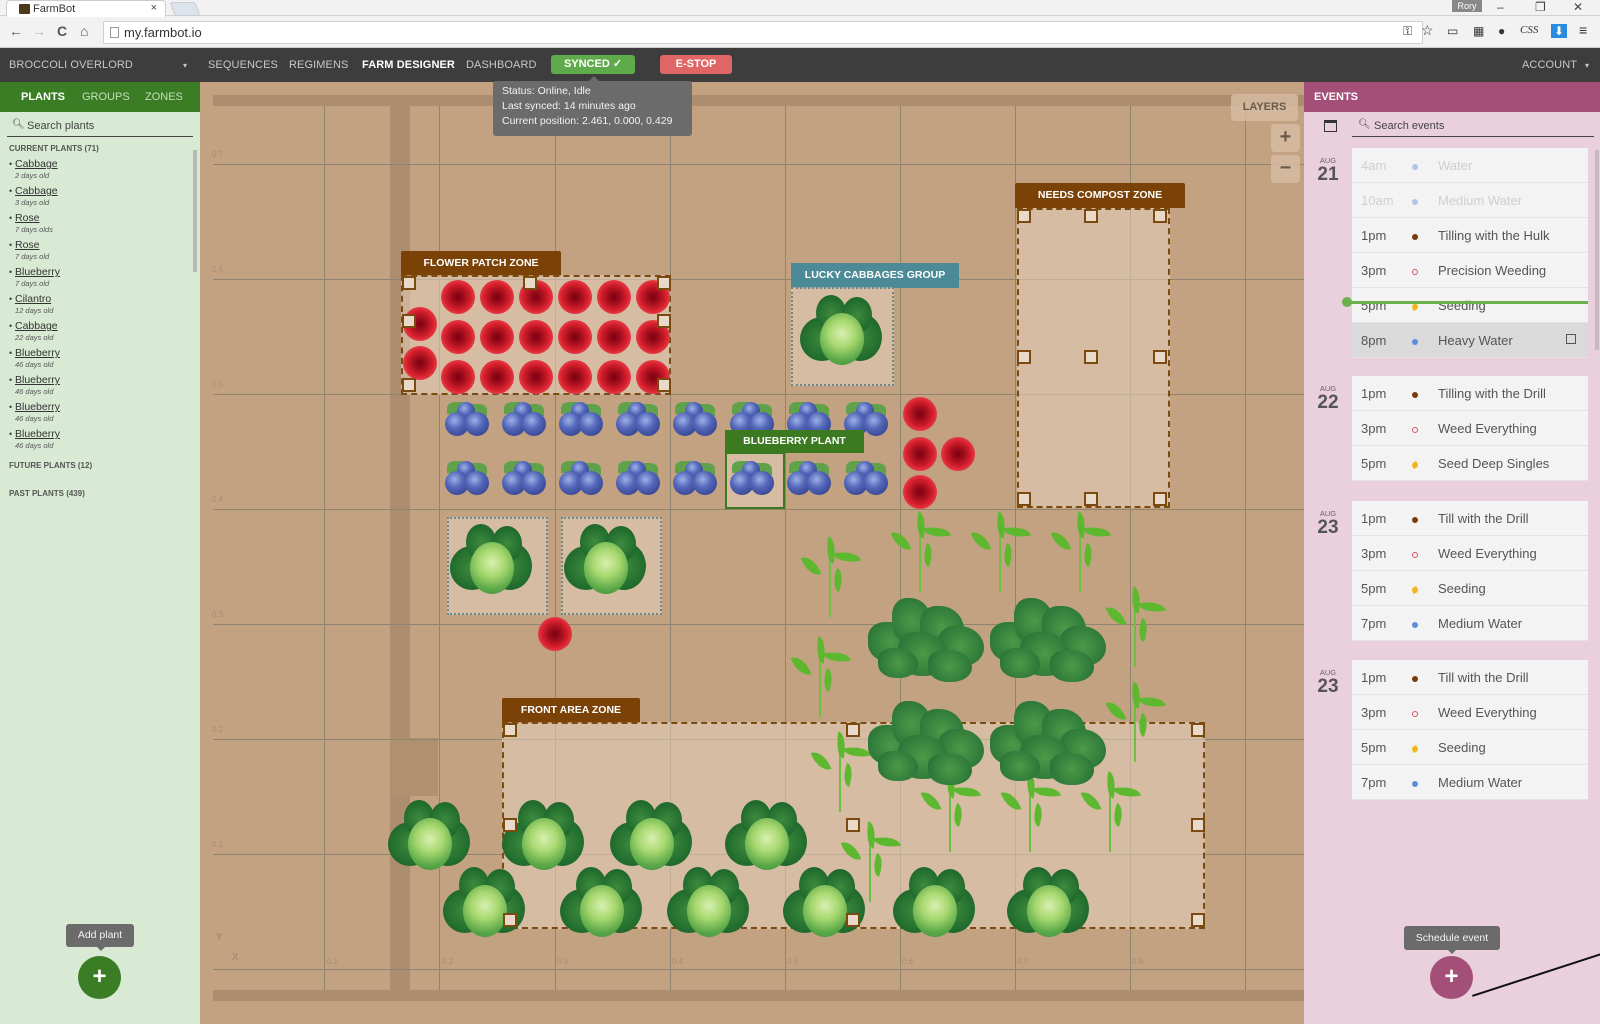 Image resolution: width=1600 pixels, height=1024 pixels. Describe the element at coordinates (84, 31) in the screenshot. I see `home-icon: ⌂` at that location.